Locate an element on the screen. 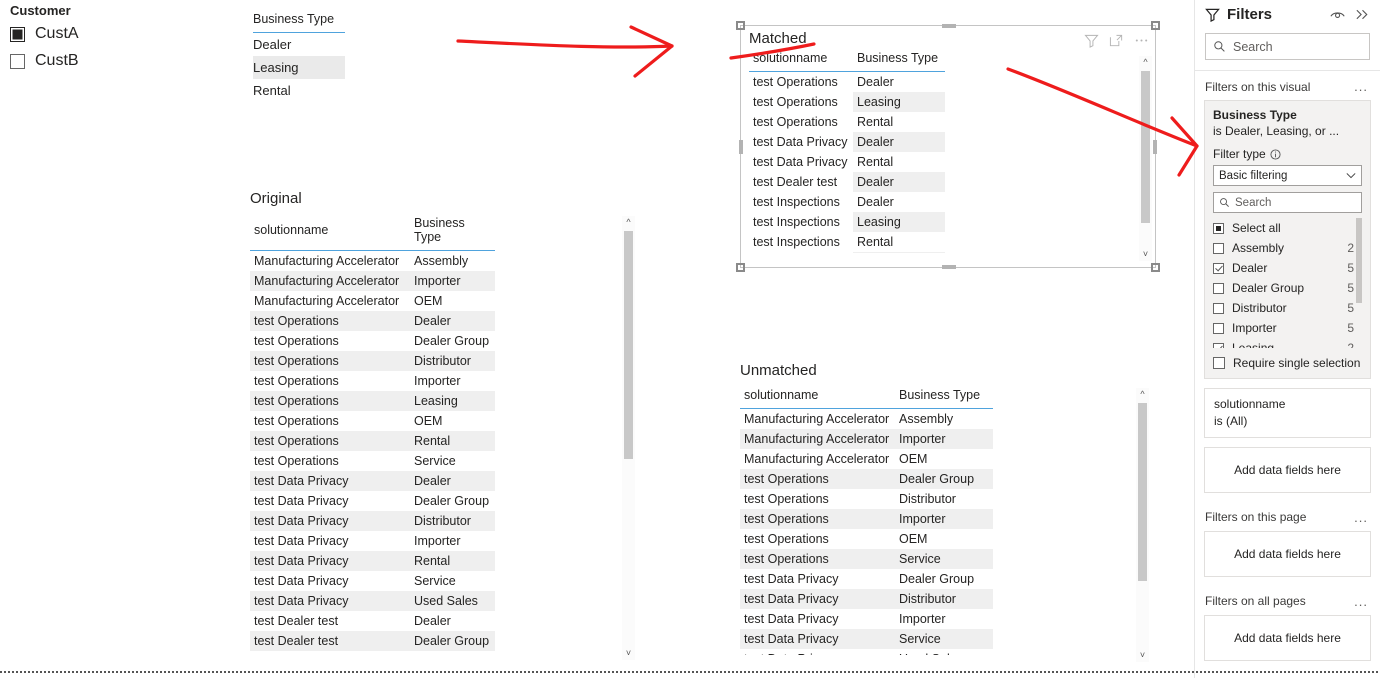  table-row: test Operations OEM is located at coordinates (372, 421).